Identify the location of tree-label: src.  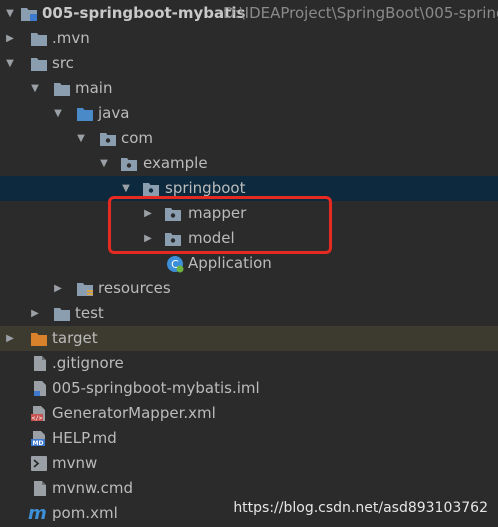
(63, 63).